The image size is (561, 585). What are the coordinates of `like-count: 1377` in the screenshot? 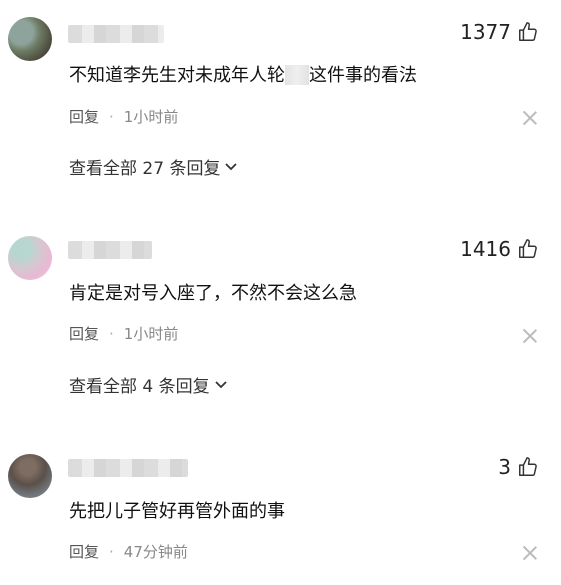 It's located at (485, 32).